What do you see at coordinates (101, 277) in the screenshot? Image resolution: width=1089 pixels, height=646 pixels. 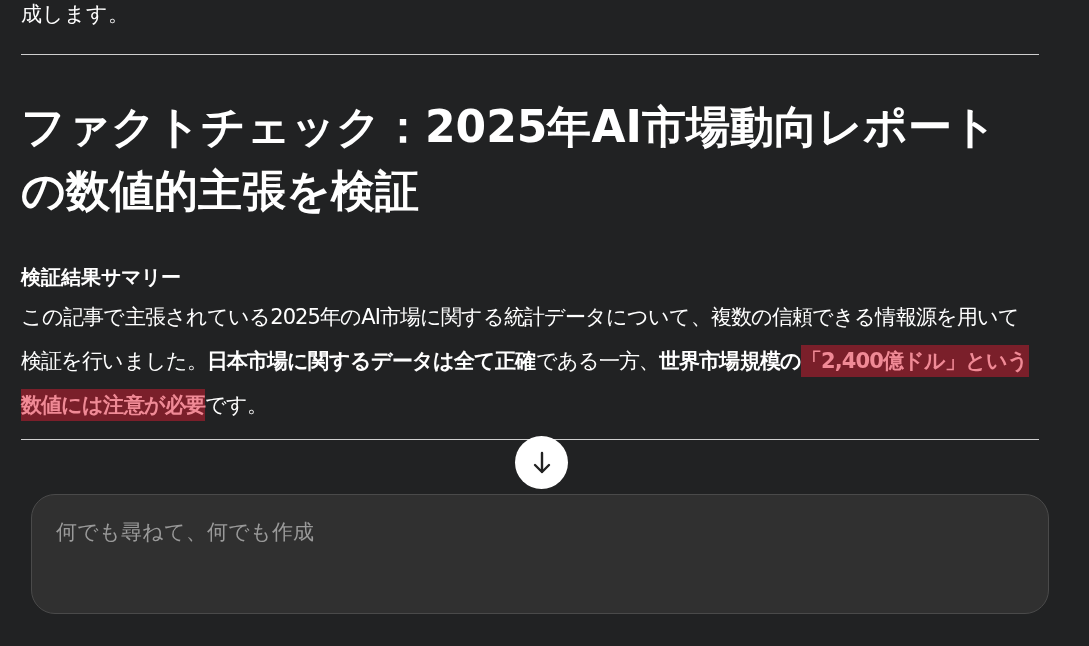 I see `section-heading: 検証結果サマリー` at bounding box center [101, 277].